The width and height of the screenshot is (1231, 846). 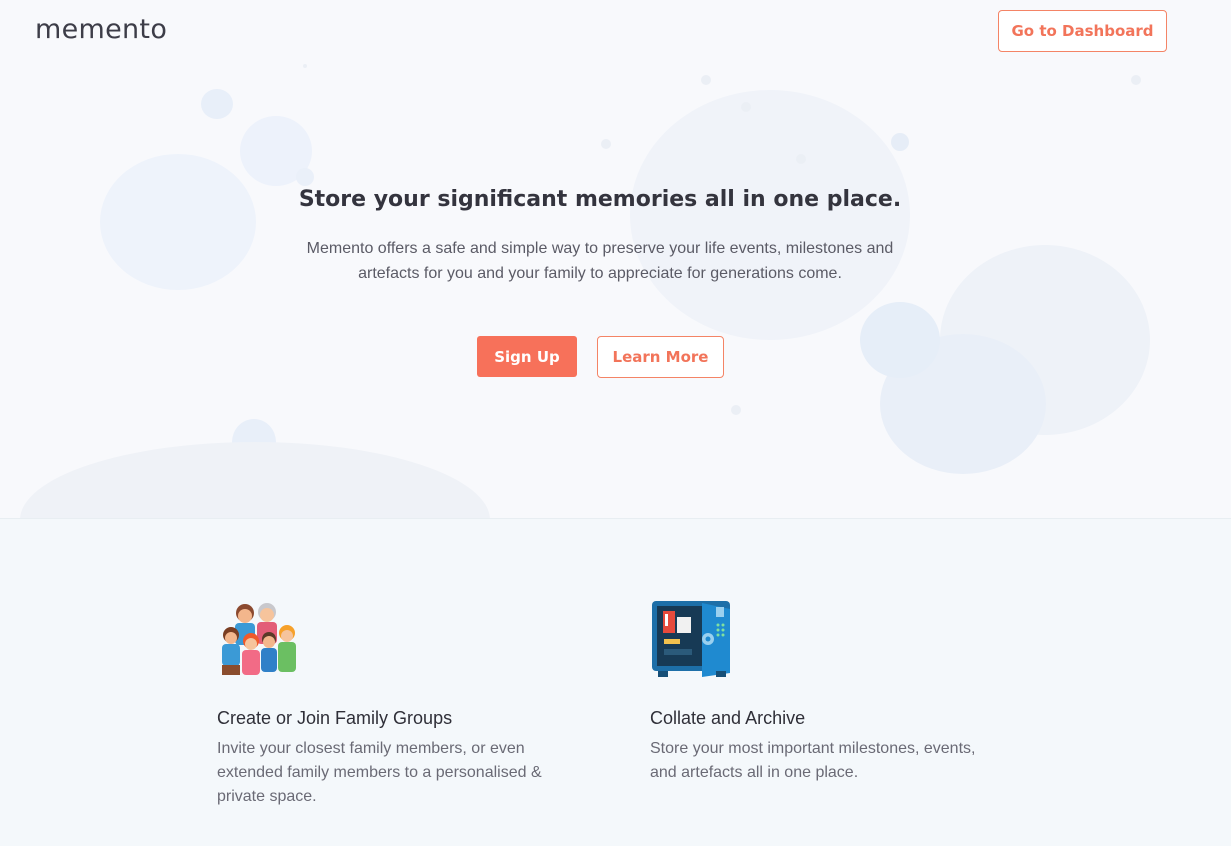 I want to click on go-to-dashboard-button: Go to Dashboard, so click(x=1082, y=31).